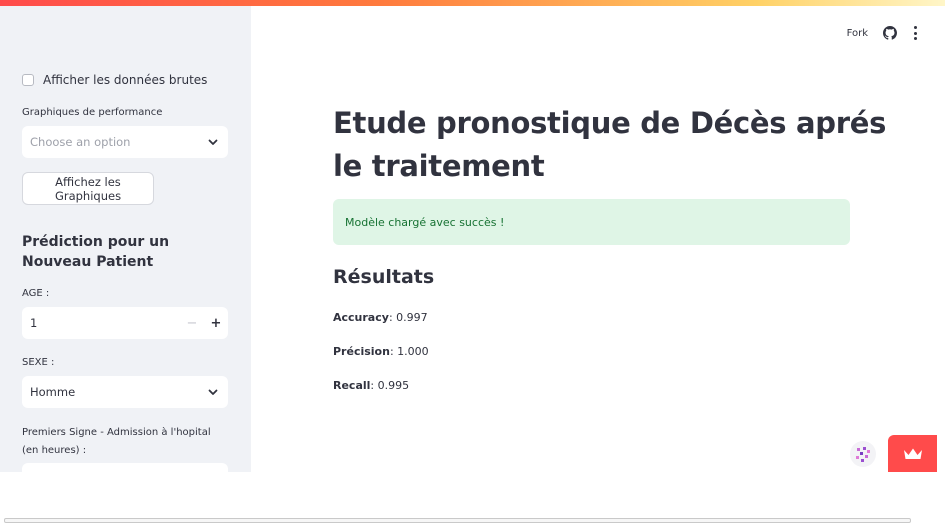  Describe the element at coordinates (882, 33) in the screenshot. I see `header-actions: Fork` at that location.